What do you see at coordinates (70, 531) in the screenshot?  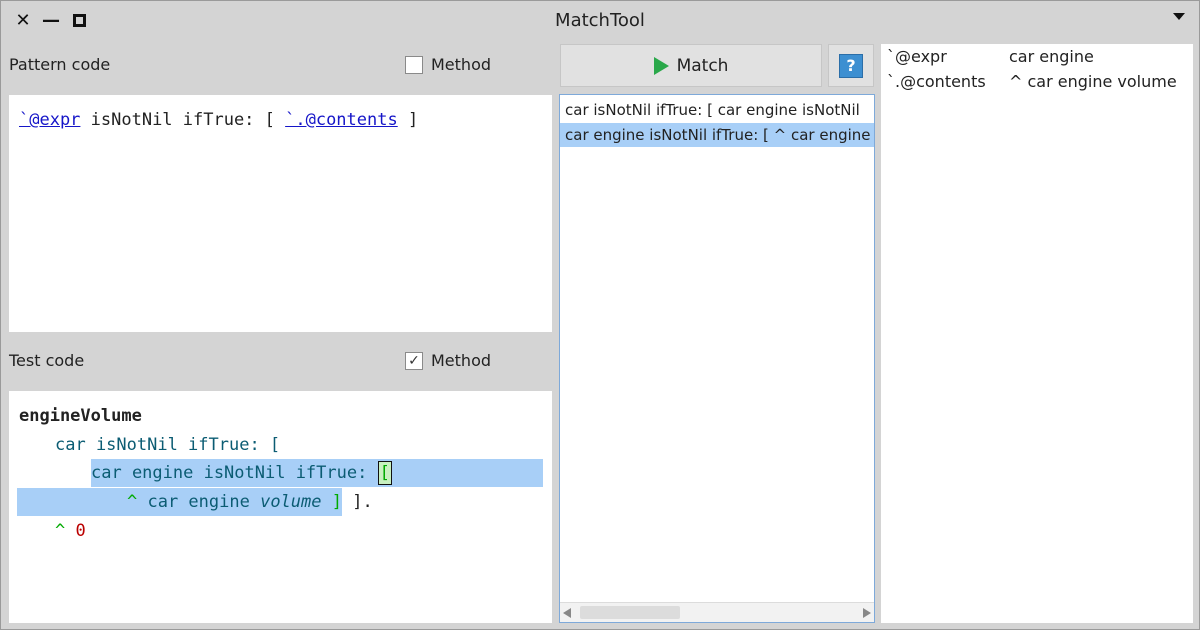 I see `test-code-line-5: ^ 0` at bounding box center [70, 531].